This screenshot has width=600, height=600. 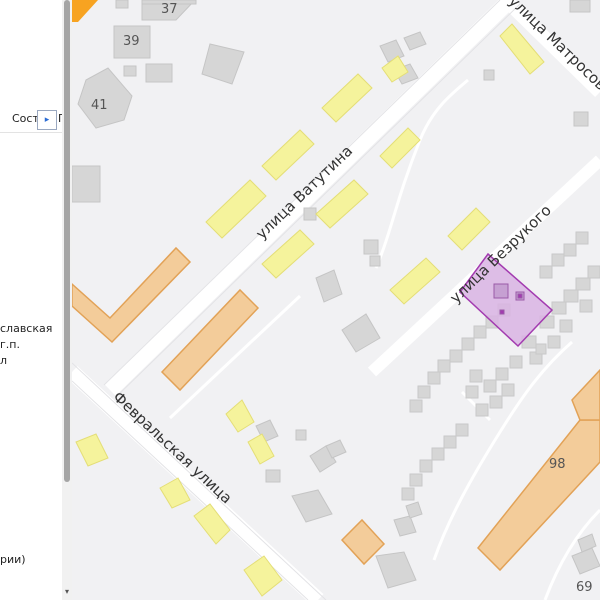 I want to click on panel-divider, so click(x=31, y=132).